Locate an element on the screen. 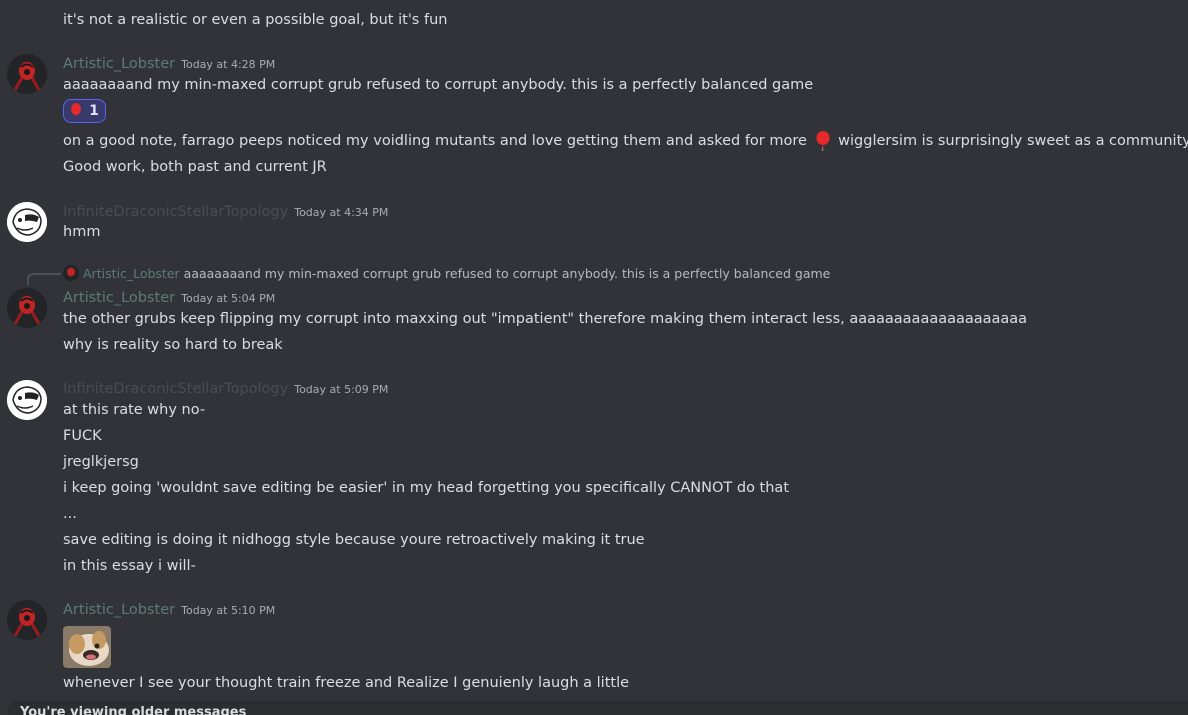  timestamp: Today at 5:09 PM is located at coordinates (341, 389).